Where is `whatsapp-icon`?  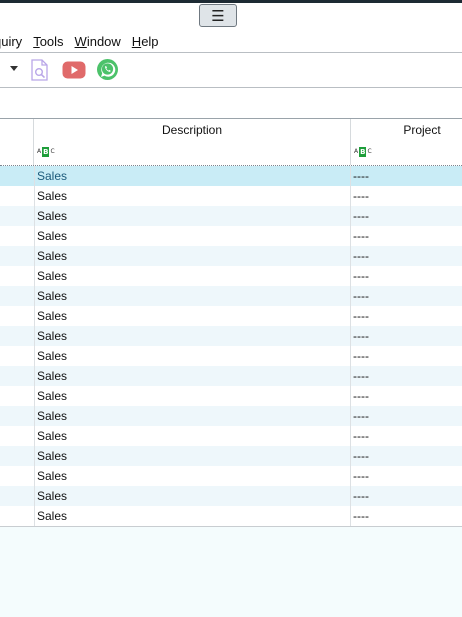
whatsapp-icon is located at coordinates (107, 71).